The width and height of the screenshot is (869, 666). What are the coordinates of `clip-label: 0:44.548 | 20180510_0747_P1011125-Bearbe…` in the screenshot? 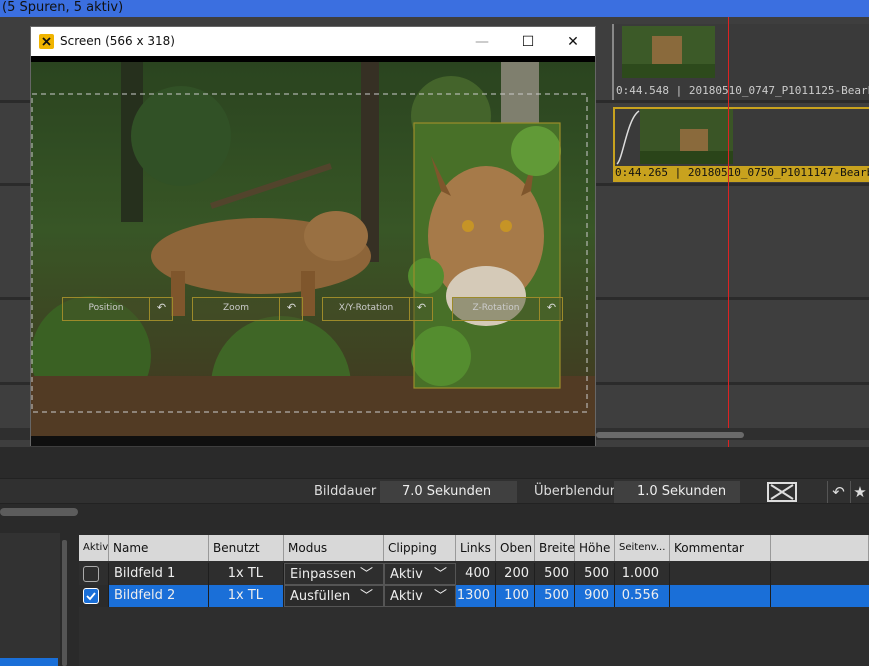 It's located at (742, 90).